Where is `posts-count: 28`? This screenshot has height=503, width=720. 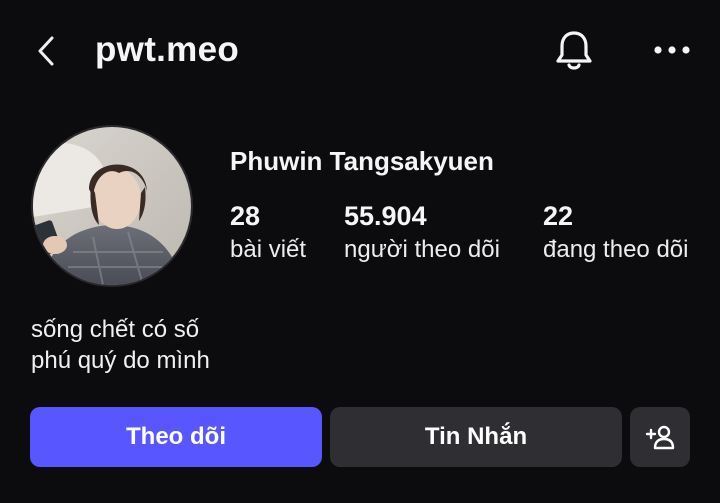
posts-count: 28 is located at coordinates (245, 216).